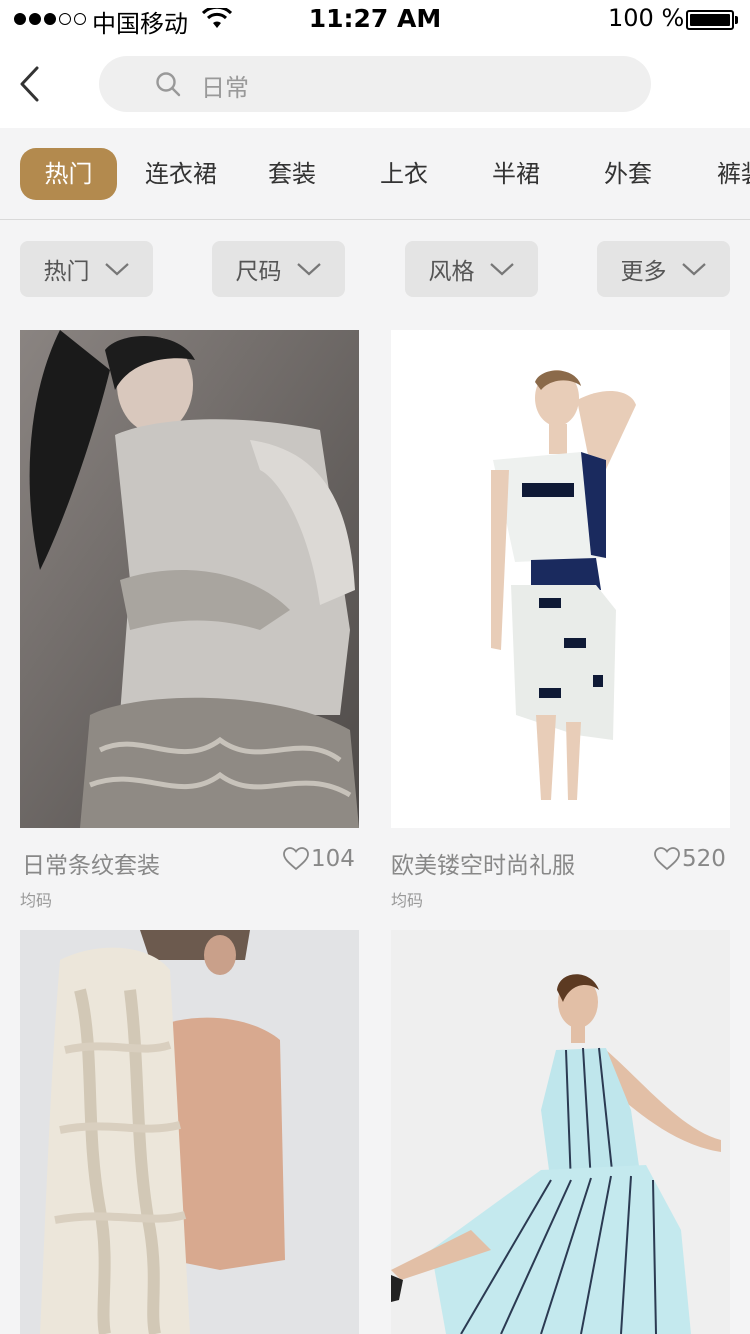  What do you see at coordinates (66, 272) in the screenshot?
I see `filter-label: 热门` at bounding box center [66, 272].